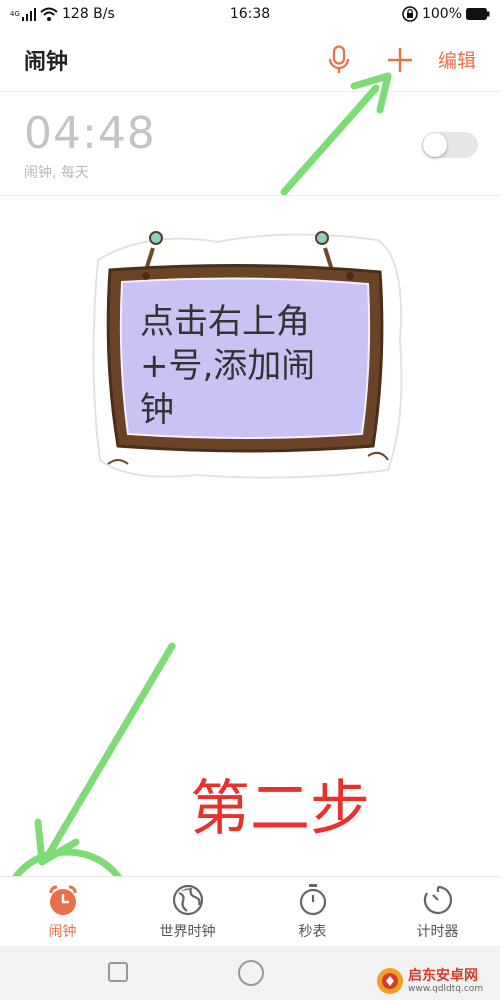  Describe the element at coordinates (250, 144) in the screenshot. I see `alarm-item: 04:48 闹钟, 每天` at that location.